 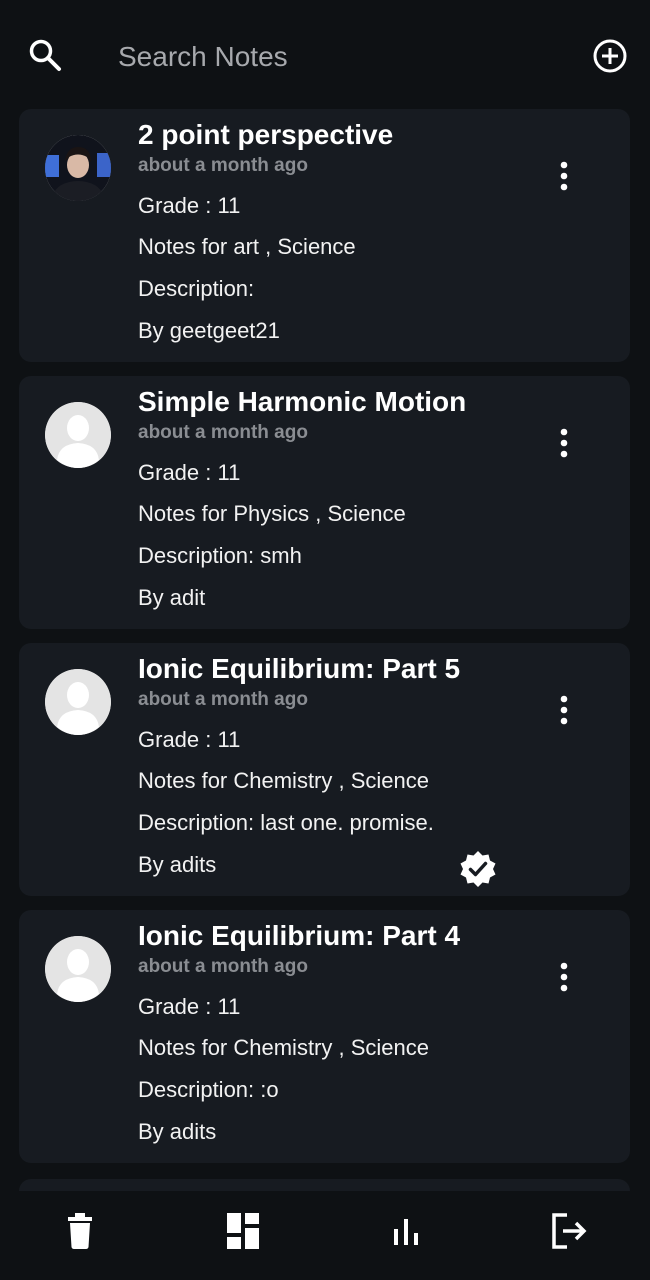 What do you see at coordinates (45, 55) in the screenshot?
I see `search-icon` at bounding box center [45, 55].